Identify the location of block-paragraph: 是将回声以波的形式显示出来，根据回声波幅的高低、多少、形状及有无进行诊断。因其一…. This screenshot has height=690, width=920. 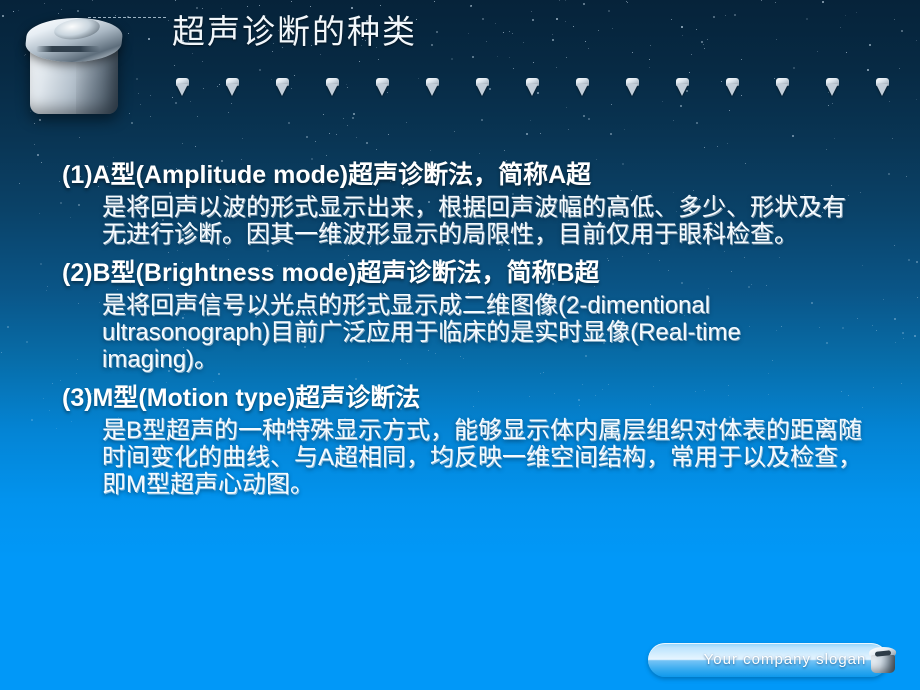
(474, 221).